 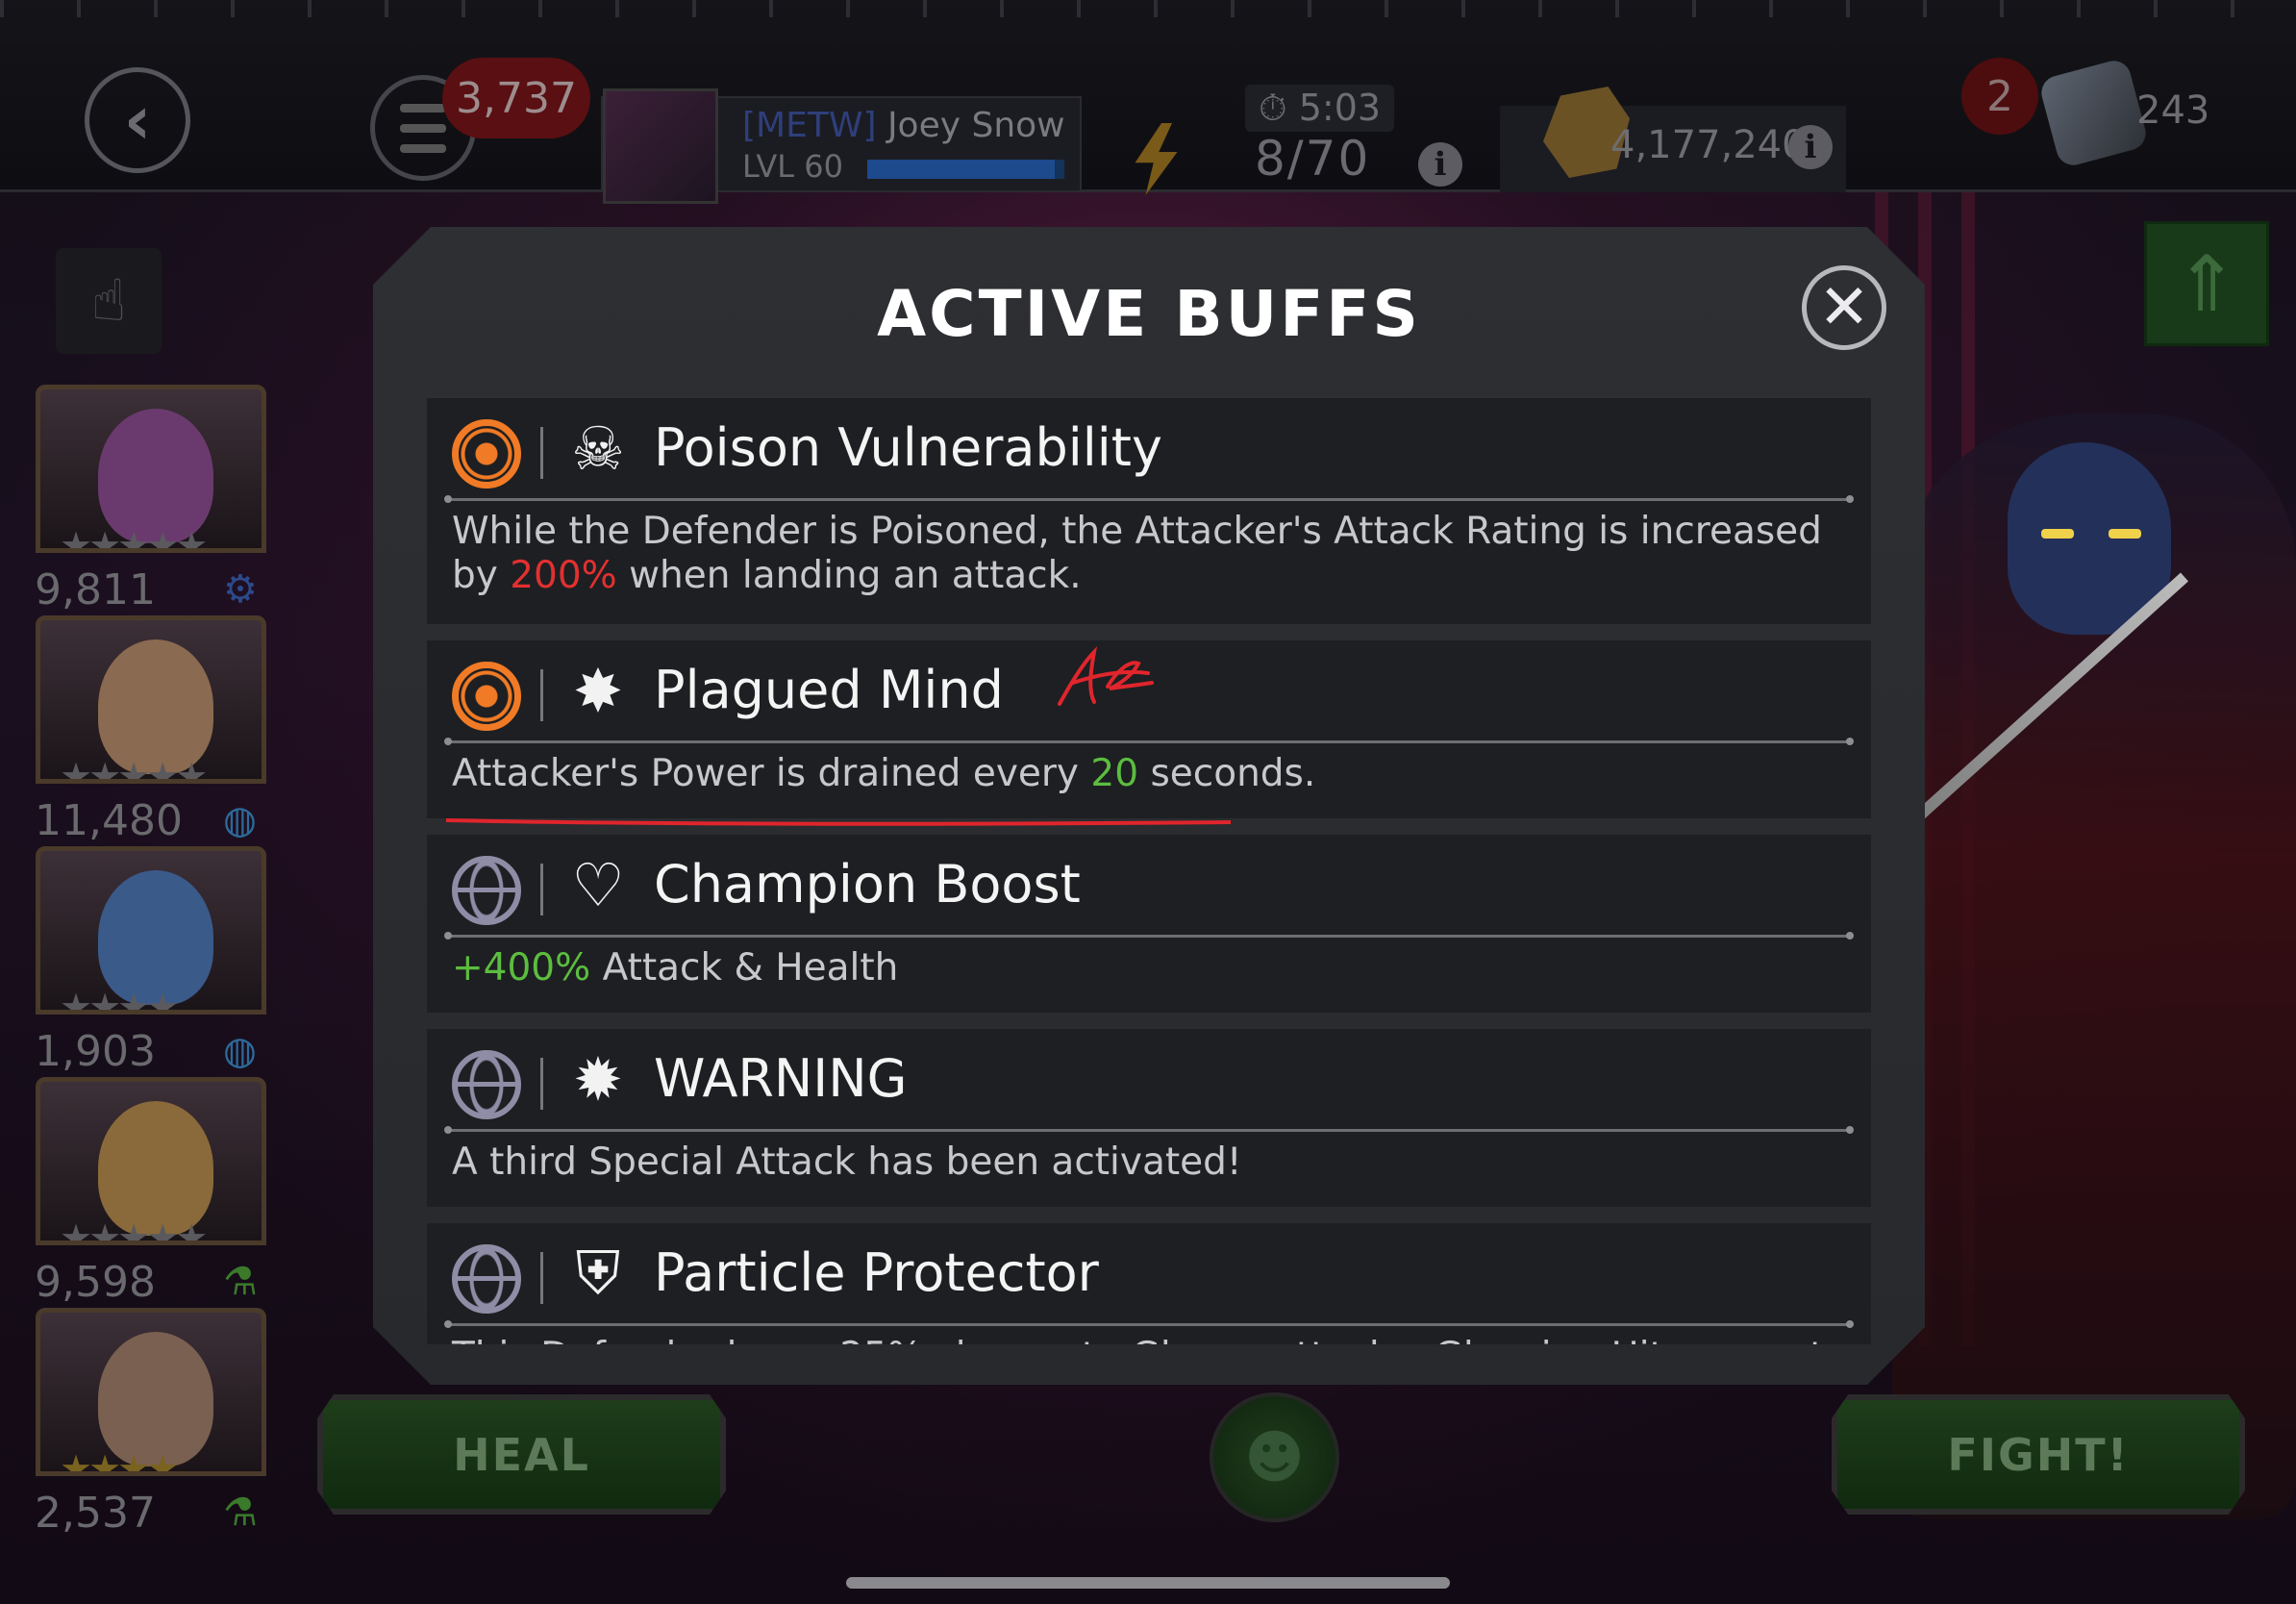 I want to click on buff-header: ☠ Poison Vulnerability, so click(x=1149, y=448).